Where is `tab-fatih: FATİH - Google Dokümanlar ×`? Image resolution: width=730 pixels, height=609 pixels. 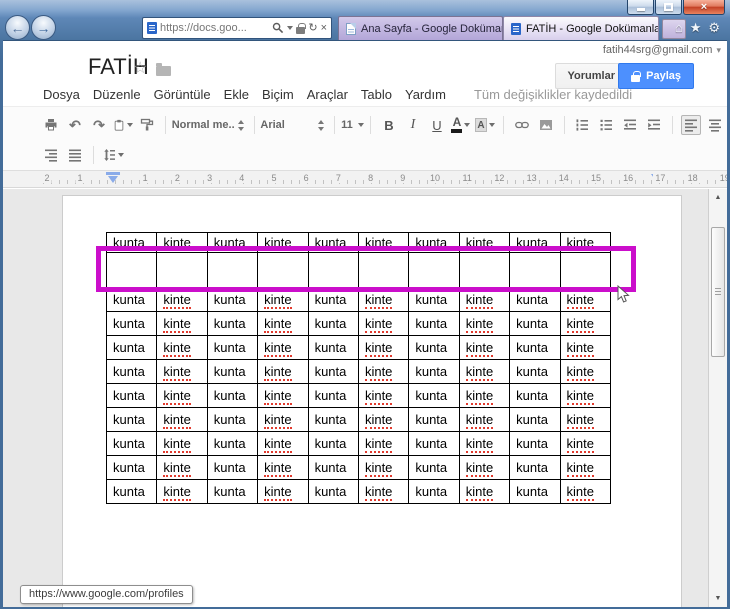
tab-fatih: FATİH - Google Dokümanlar × is located at coordinates (581, 28).